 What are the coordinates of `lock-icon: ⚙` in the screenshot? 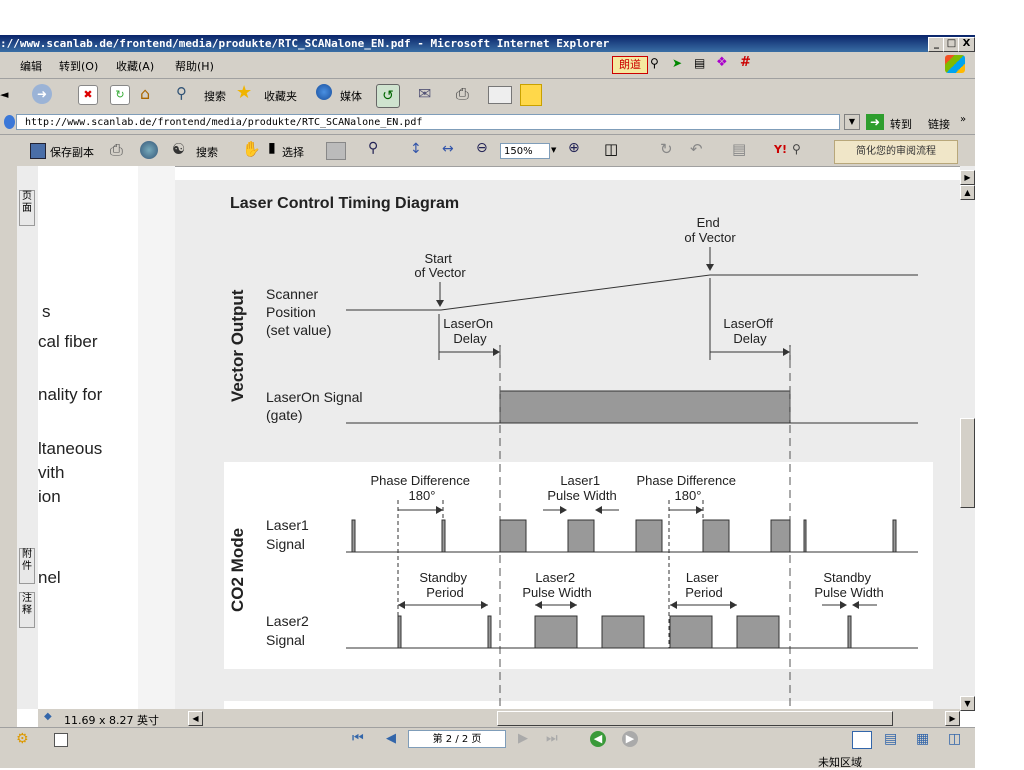 It's located at (22, 739).